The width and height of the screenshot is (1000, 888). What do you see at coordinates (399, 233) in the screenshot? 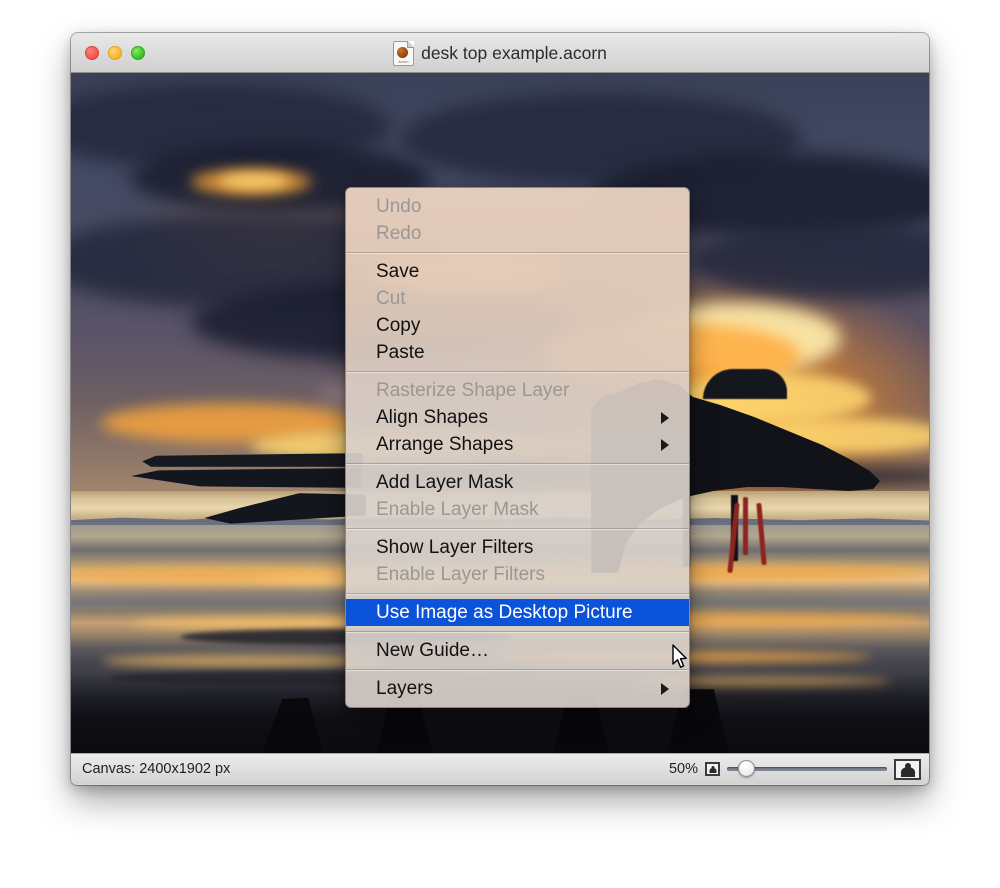
I see `menu-item-redo: Redo` at bounding box center [399, 233].